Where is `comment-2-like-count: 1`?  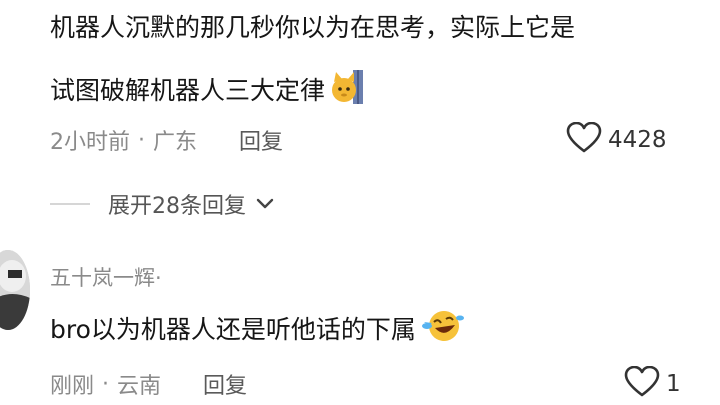 comment-2-like-count: 1 is located at coordinates (673, 384).